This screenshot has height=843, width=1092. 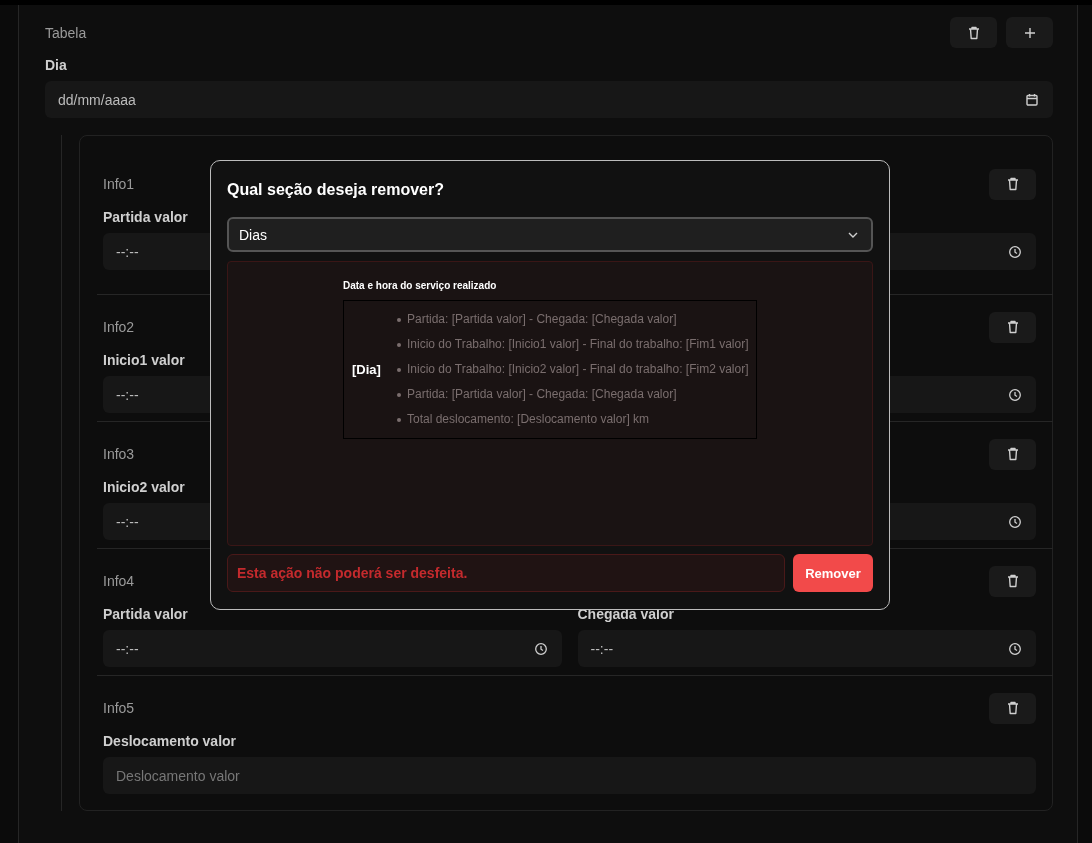 I want to click on date-placeholder: dd/mm/aaaa, so click(x=97, y=99).